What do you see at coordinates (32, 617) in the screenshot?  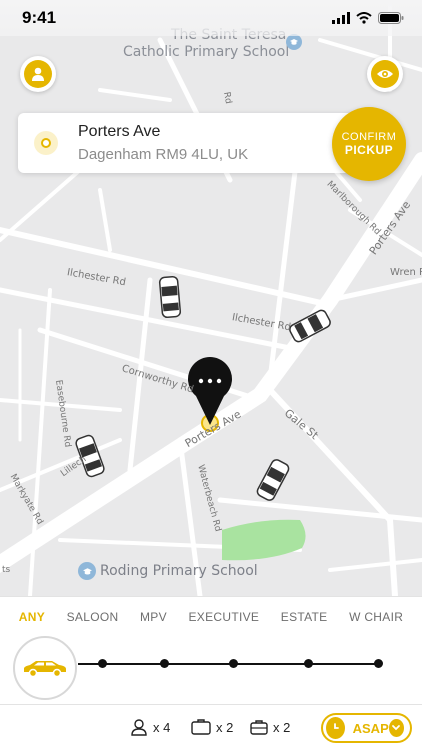 I see `tab-any: ANY` at bounding box center [32, 617].